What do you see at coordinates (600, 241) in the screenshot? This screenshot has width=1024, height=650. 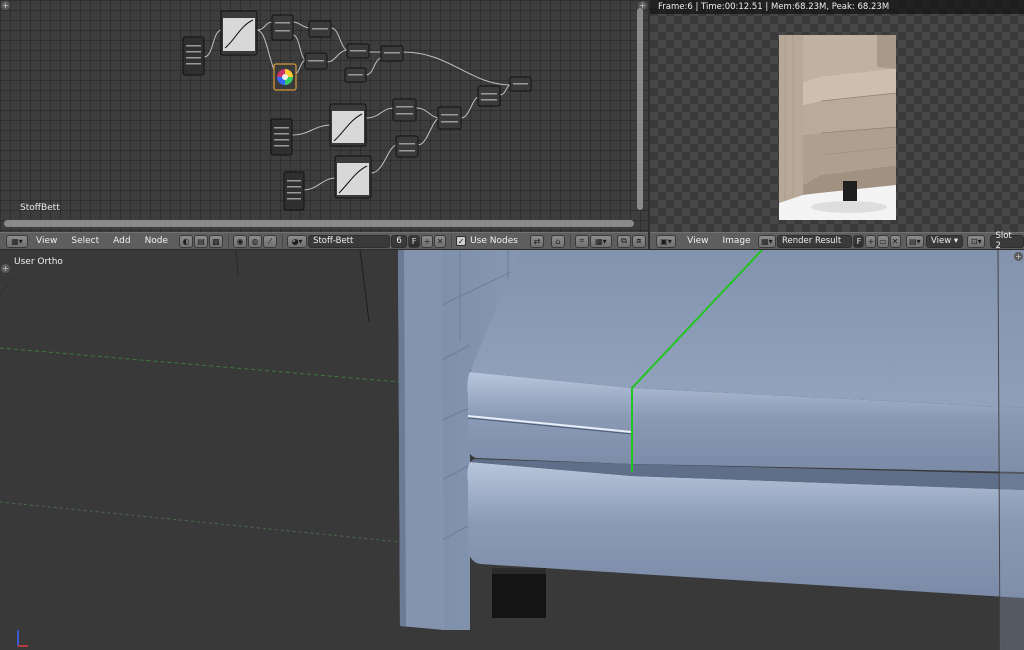 I see `snap-element-icon: ▦▾` at bounding box center [600, 241].